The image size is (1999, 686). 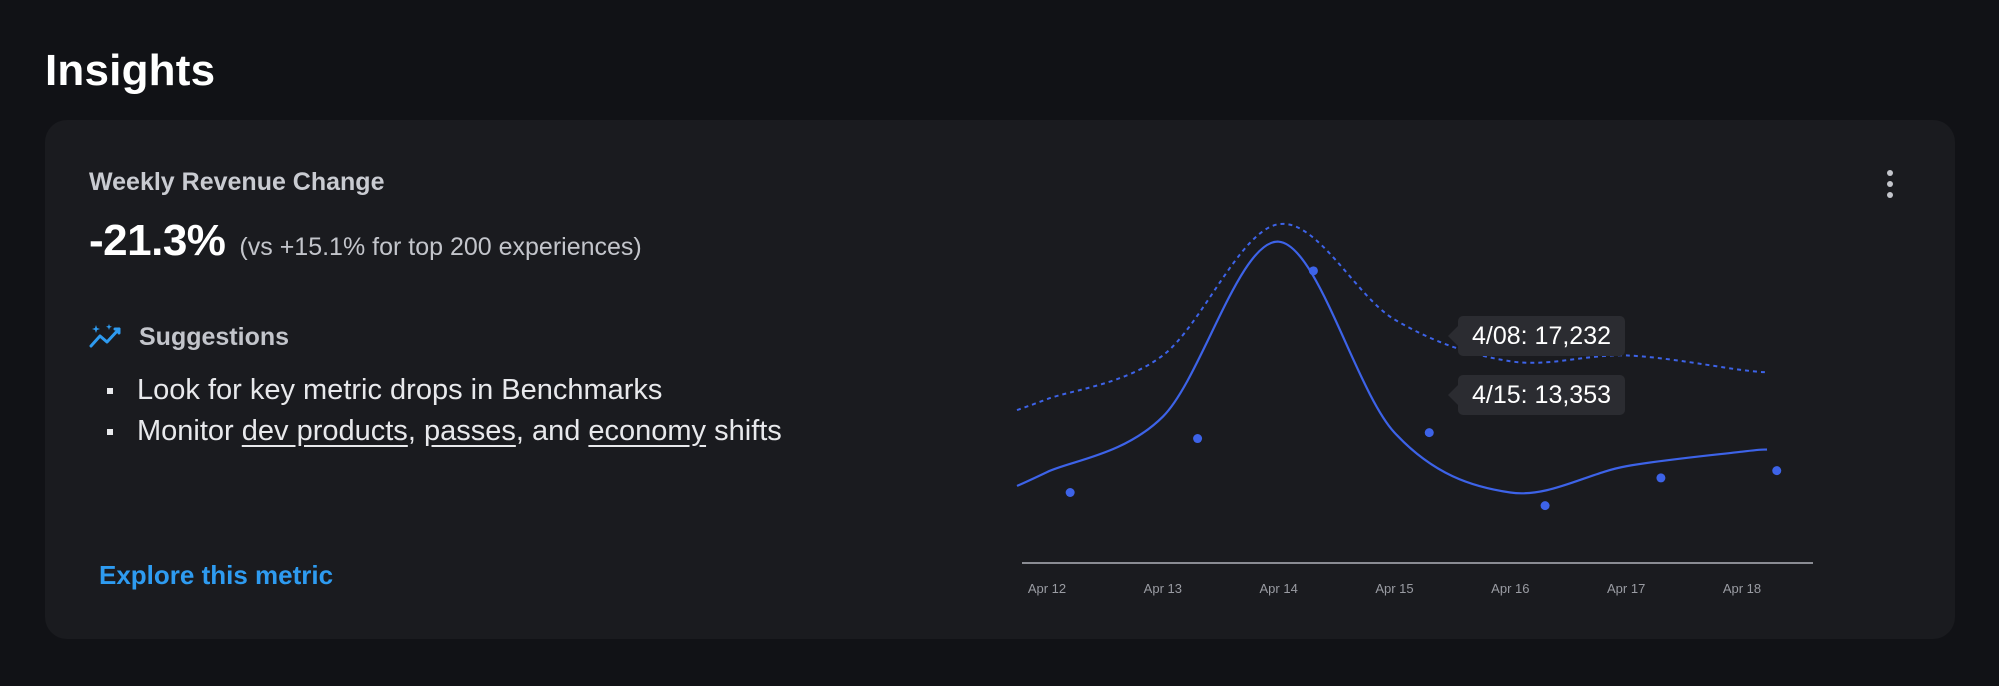 I want to click on x-tick-label: Apr 14, so click(x=1279, y=588).